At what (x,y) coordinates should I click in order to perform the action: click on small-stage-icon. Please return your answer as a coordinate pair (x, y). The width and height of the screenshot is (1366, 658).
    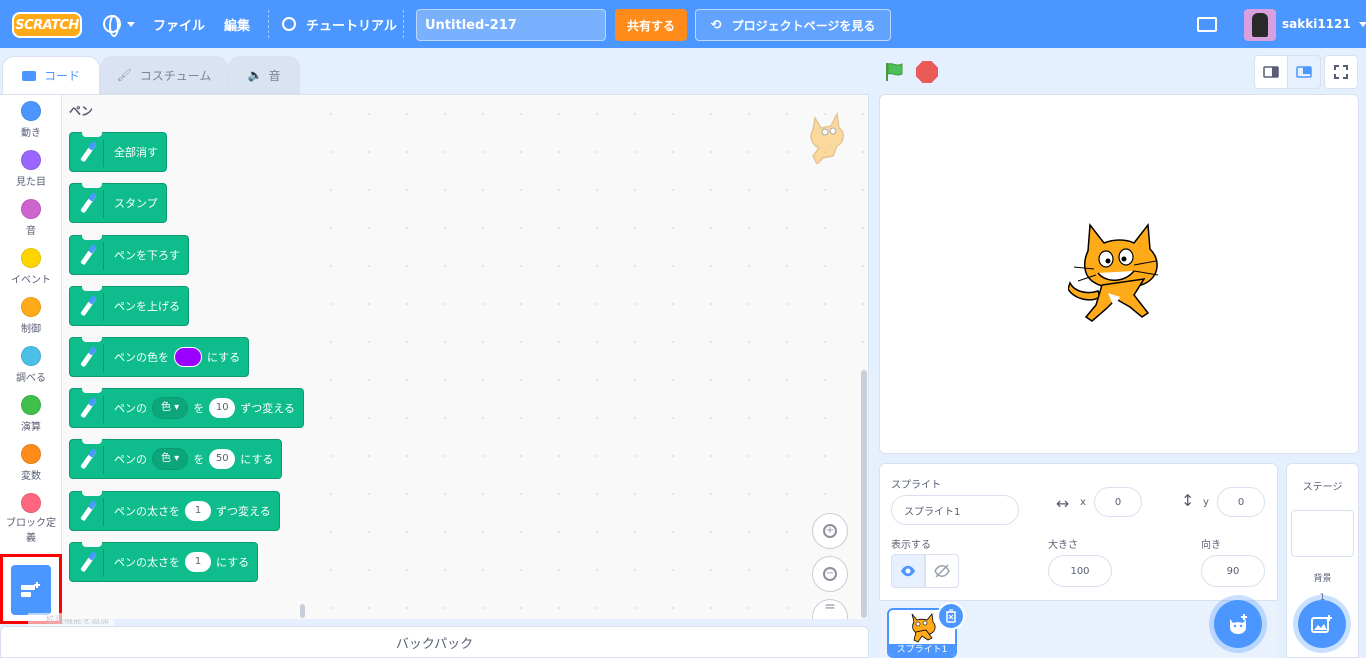
    Looking at the image, I should click on (1271, 72).